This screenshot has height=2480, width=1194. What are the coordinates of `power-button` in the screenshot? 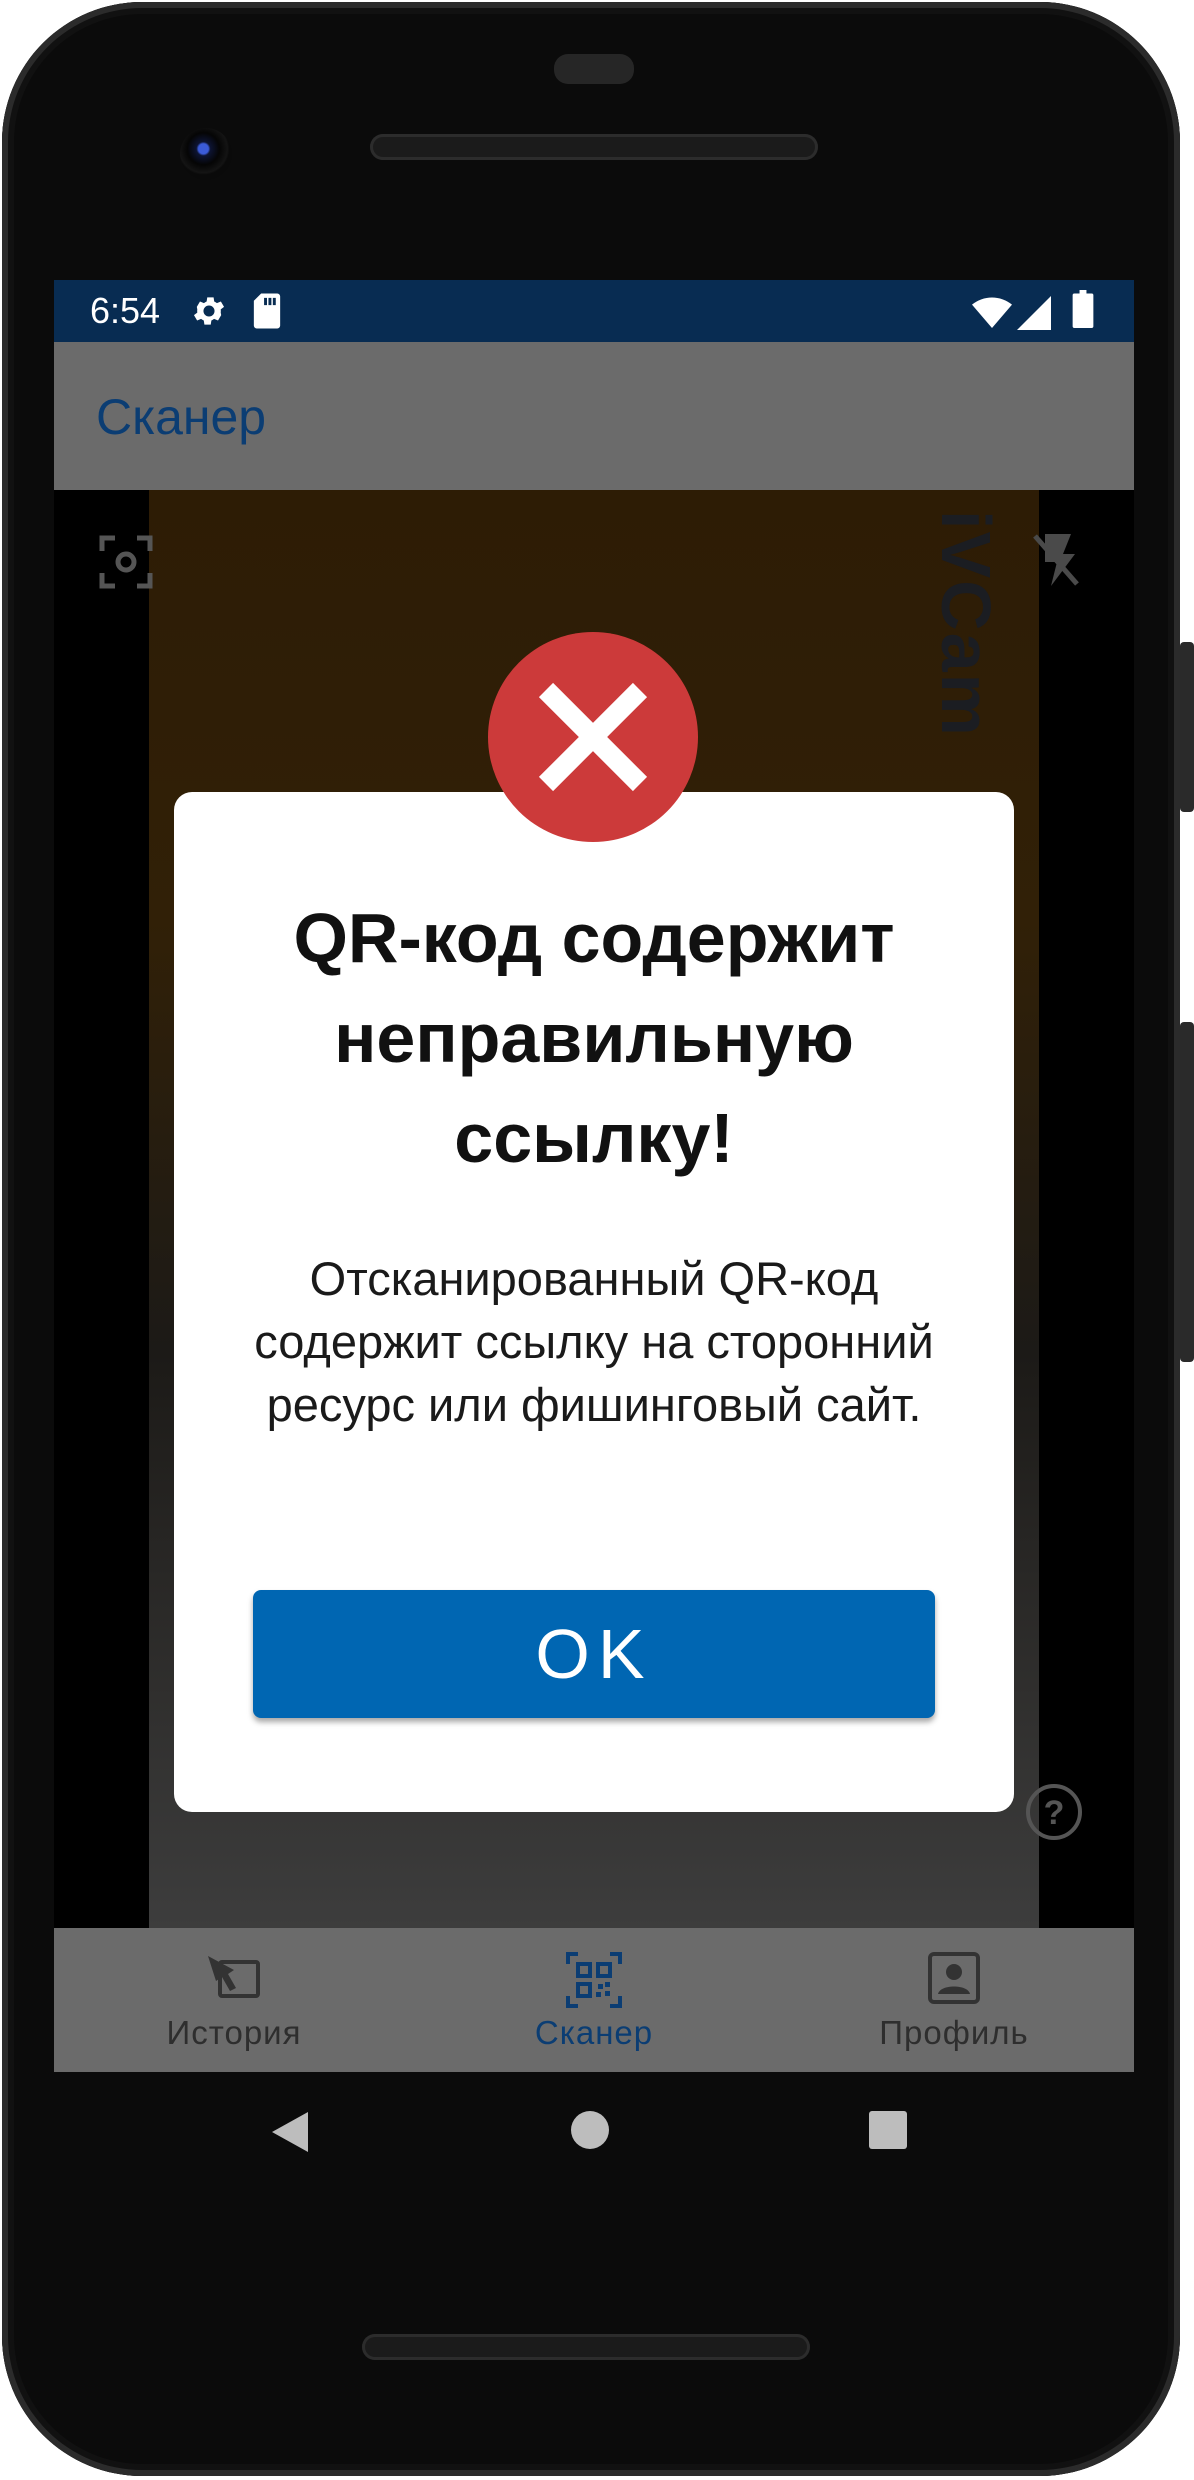 It's located at (1187, 727).